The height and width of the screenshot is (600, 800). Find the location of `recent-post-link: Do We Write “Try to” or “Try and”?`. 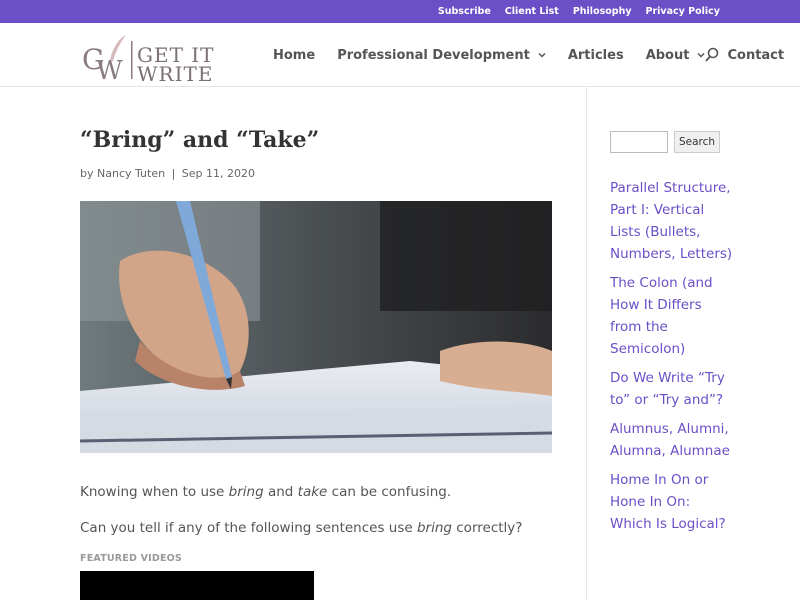

recent-post-link: Do We Write “Try to” or “Try and”? is located at coordinates (672, 389).